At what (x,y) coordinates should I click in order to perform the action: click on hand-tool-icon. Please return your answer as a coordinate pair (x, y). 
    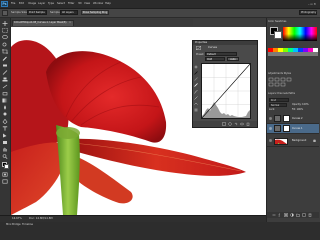
    Looking at the image, I should click on (5, 149).